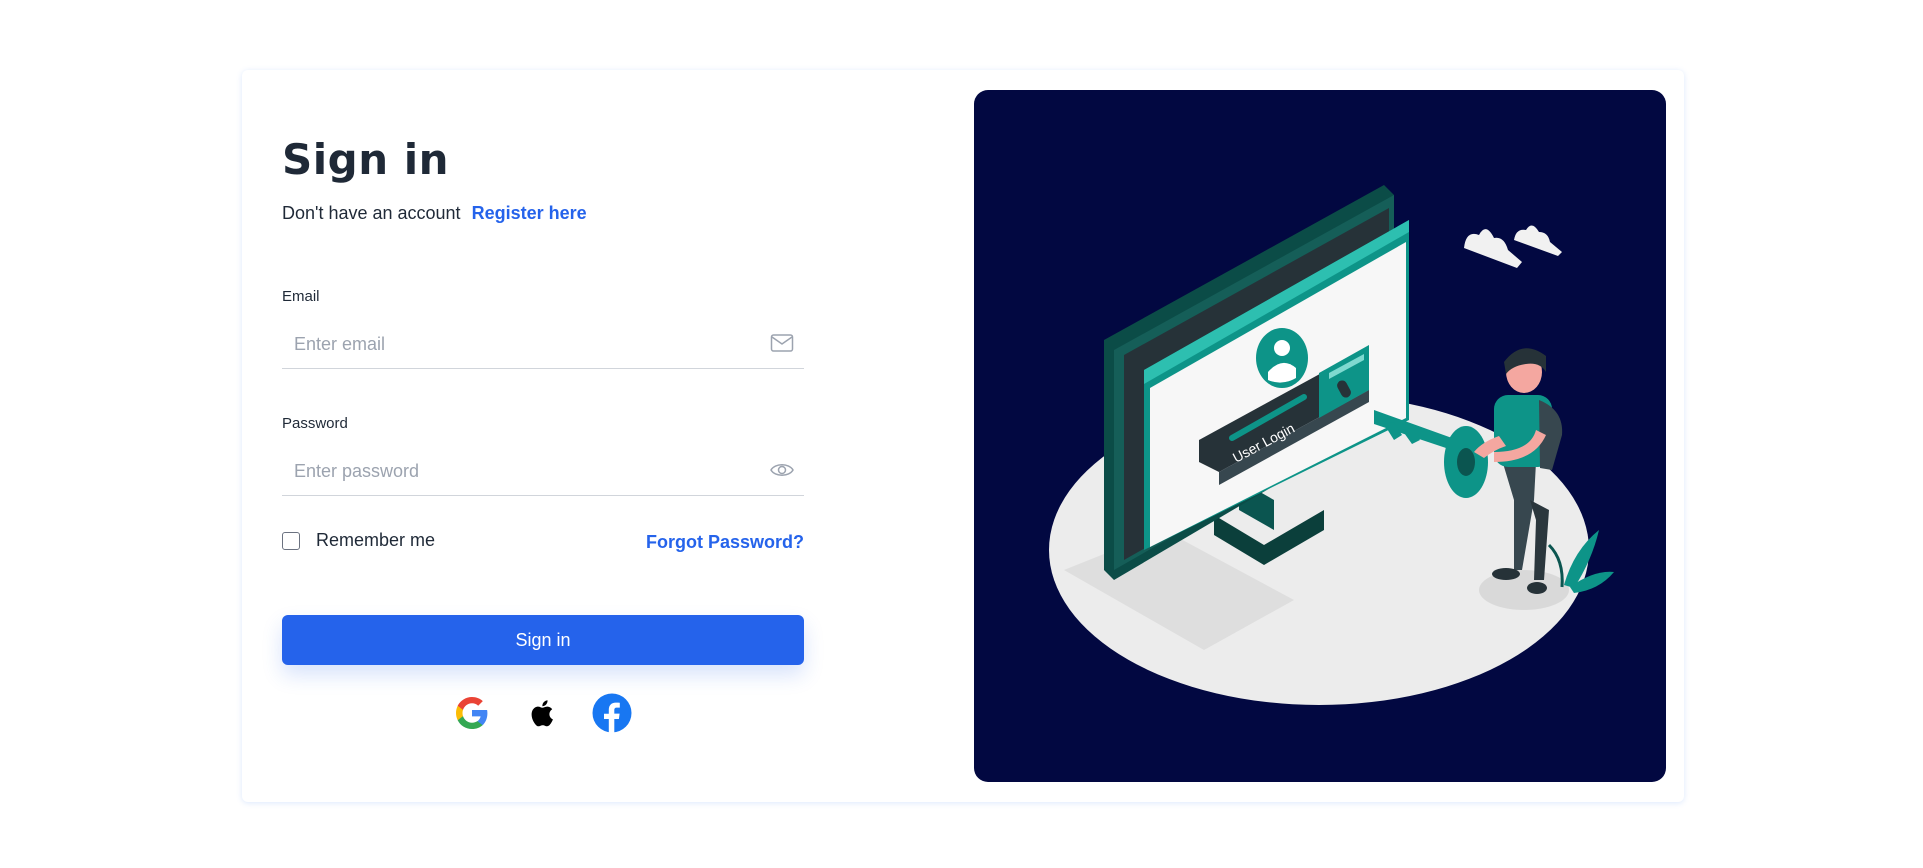 The height and width of the screenshot is (868, 1923). I want to click on google-icon, so click(472, 713).